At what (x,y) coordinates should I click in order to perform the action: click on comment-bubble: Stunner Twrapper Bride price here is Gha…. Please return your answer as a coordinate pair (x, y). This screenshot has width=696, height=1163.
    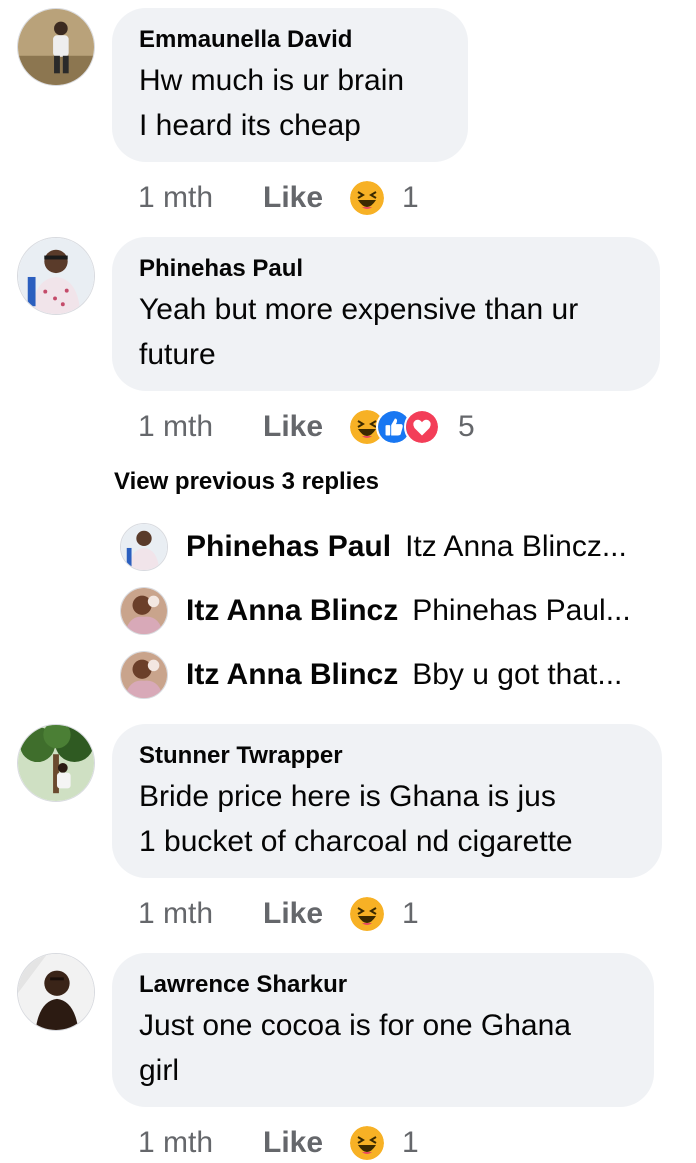
    Looking at the image, I should click on (387, 801).